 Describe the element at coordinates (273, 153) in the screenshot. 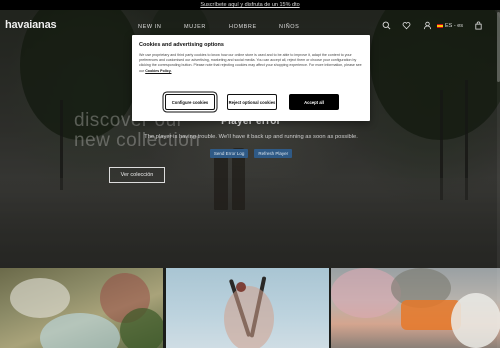

I see `refresh-player-button: Refresh Player` at that location.